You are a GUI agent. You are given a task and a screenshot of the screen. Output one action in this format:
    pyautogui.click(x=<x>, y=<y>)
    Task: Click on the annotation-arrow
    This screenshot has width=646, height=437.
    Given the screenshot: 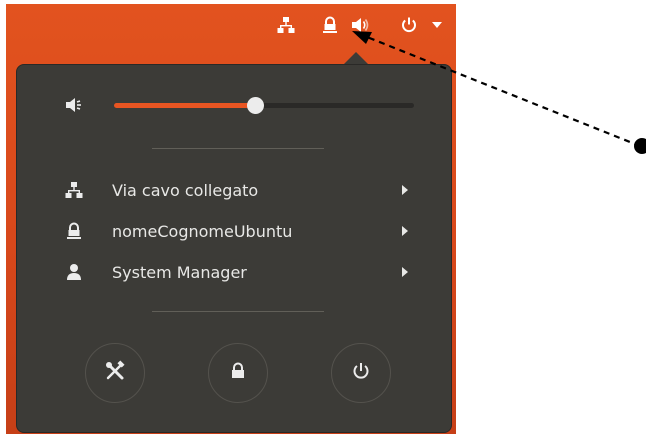 What is the action you would take?
    pyautogui.click(x=499, y=92)
    